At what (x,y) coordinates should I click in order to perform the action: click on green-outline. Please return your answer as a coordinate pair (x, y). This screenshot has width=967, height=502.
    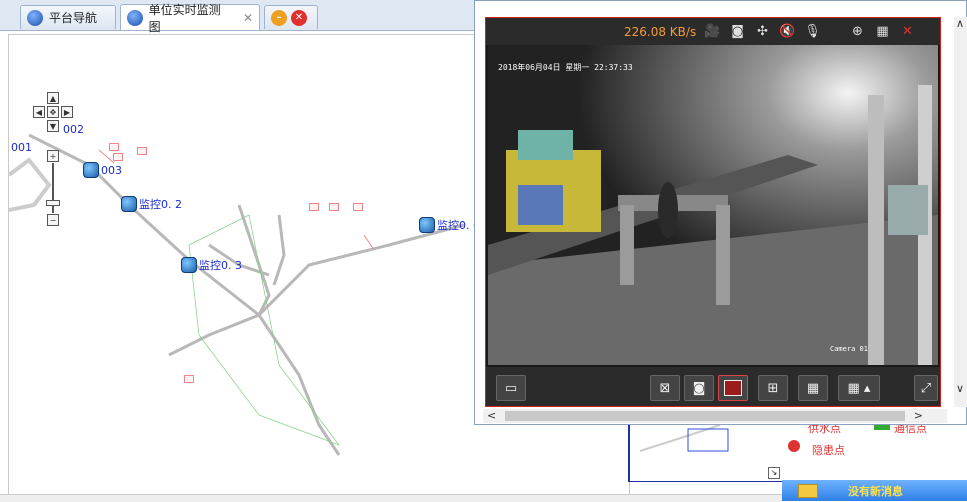
    Looking at the image, I should click on (264, 330).